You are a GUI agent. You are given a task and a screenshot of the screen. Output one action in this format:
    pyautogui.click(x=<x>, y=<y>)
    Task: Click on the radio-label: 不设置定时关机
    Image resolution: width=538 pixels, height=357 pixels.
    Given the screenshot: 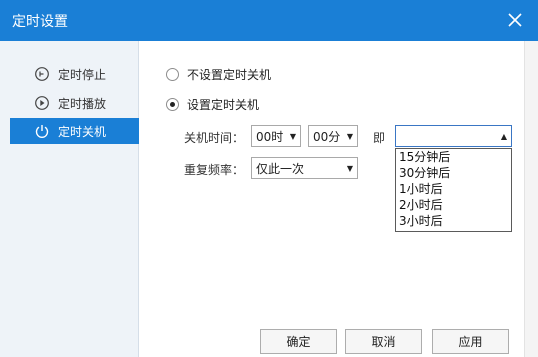 What is the action you would take?
    pyautogui.click(x=229, y=75)
    